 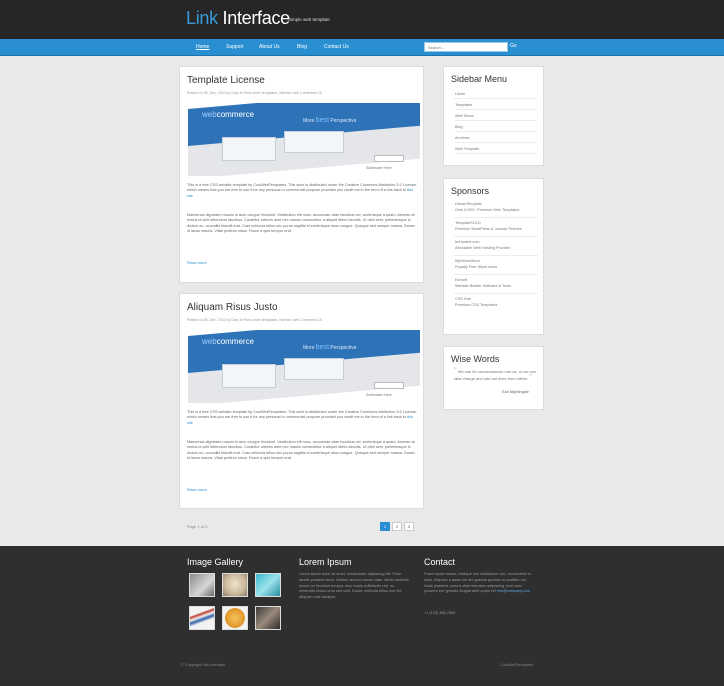 What do you see at coordinates (488, 229) in the screenshot?
I see `sponsor-desc: Premium WordPress & Joomla Themes` at bounding box center [488, 229].